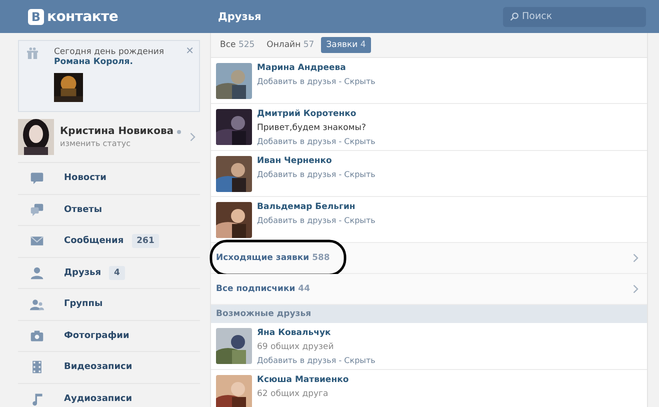 The height and width of the screenshot is (407, 659). I want to click on list-link: Все подписчики 44, so click(429, 289).